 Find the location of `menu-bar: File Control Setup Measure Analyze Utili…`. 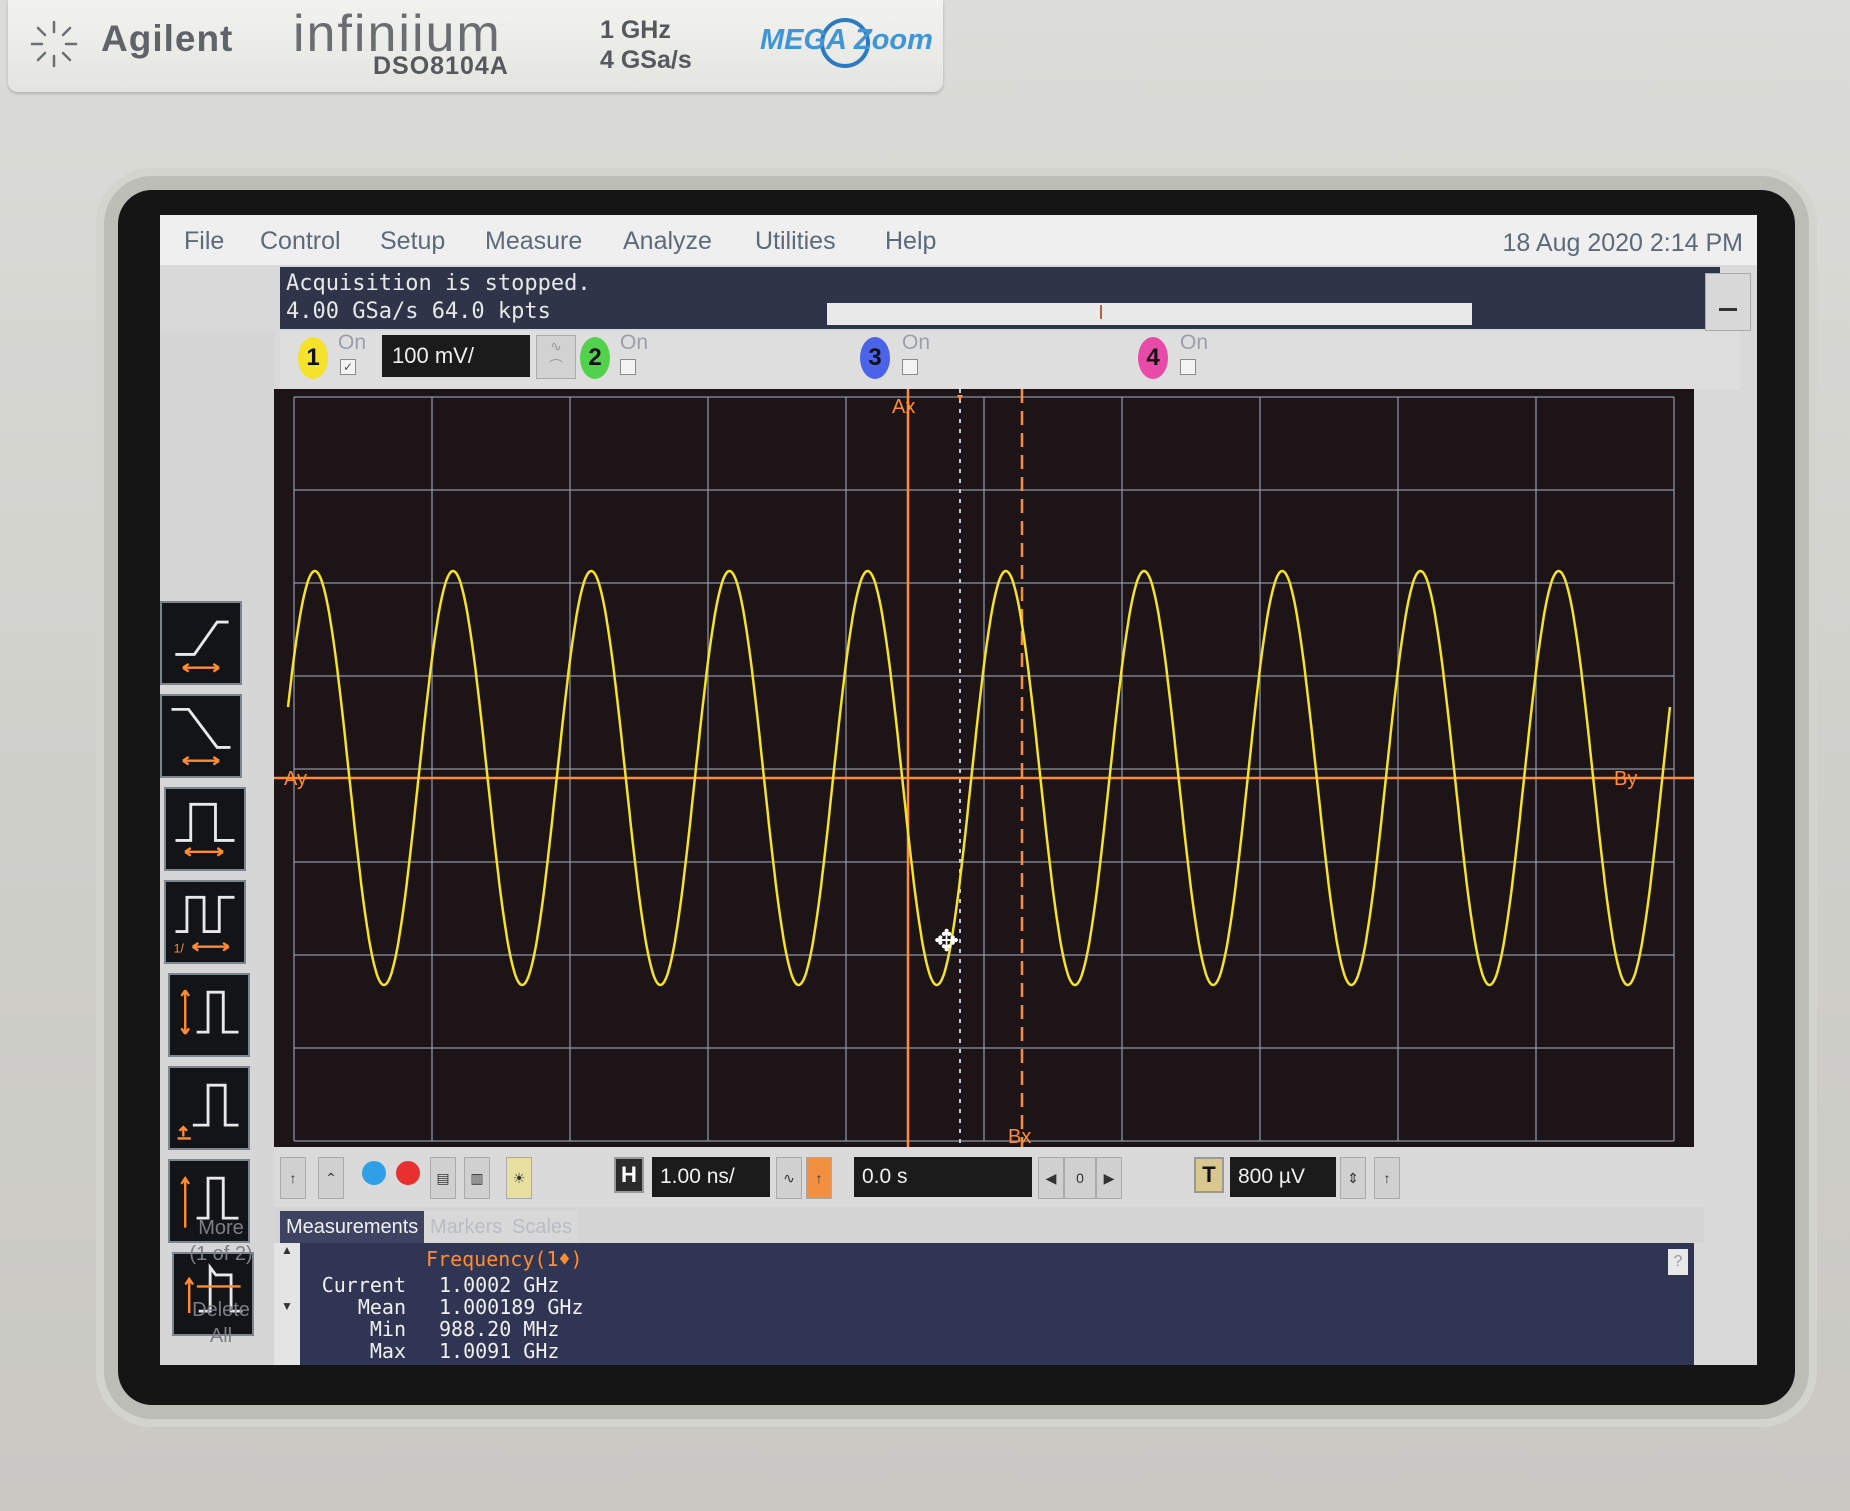

menu-bar: File Control Setup Measure Analyze Utili… is located at coordinates (958, 240).